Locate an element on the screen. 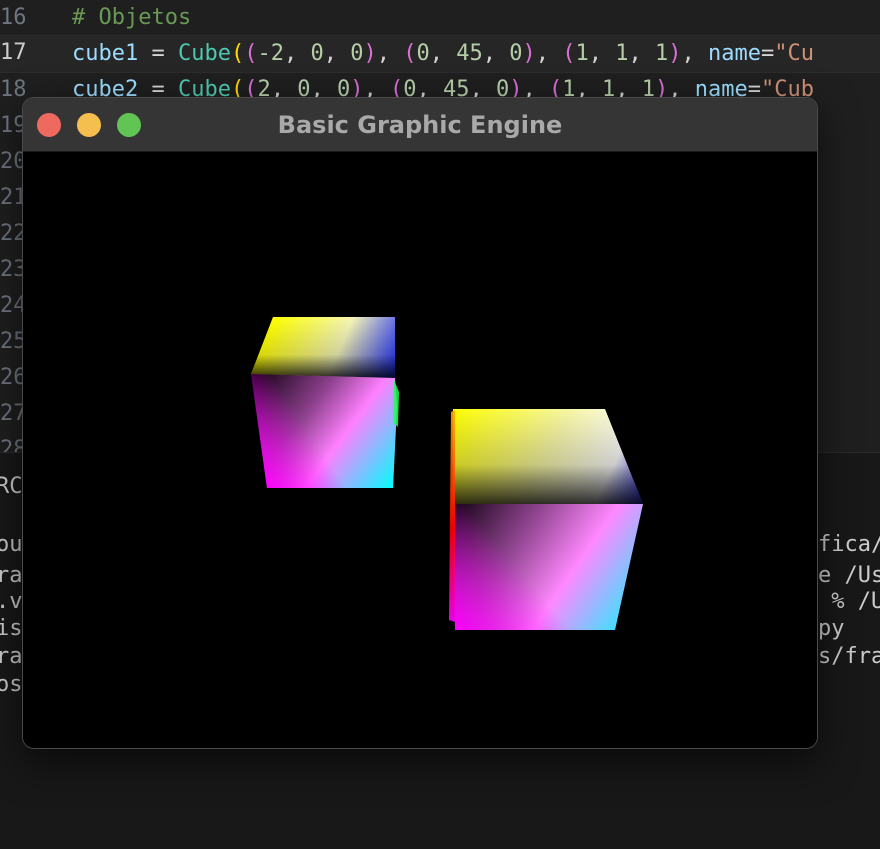  code-token: cube1 is located at coordinates (105, 53).